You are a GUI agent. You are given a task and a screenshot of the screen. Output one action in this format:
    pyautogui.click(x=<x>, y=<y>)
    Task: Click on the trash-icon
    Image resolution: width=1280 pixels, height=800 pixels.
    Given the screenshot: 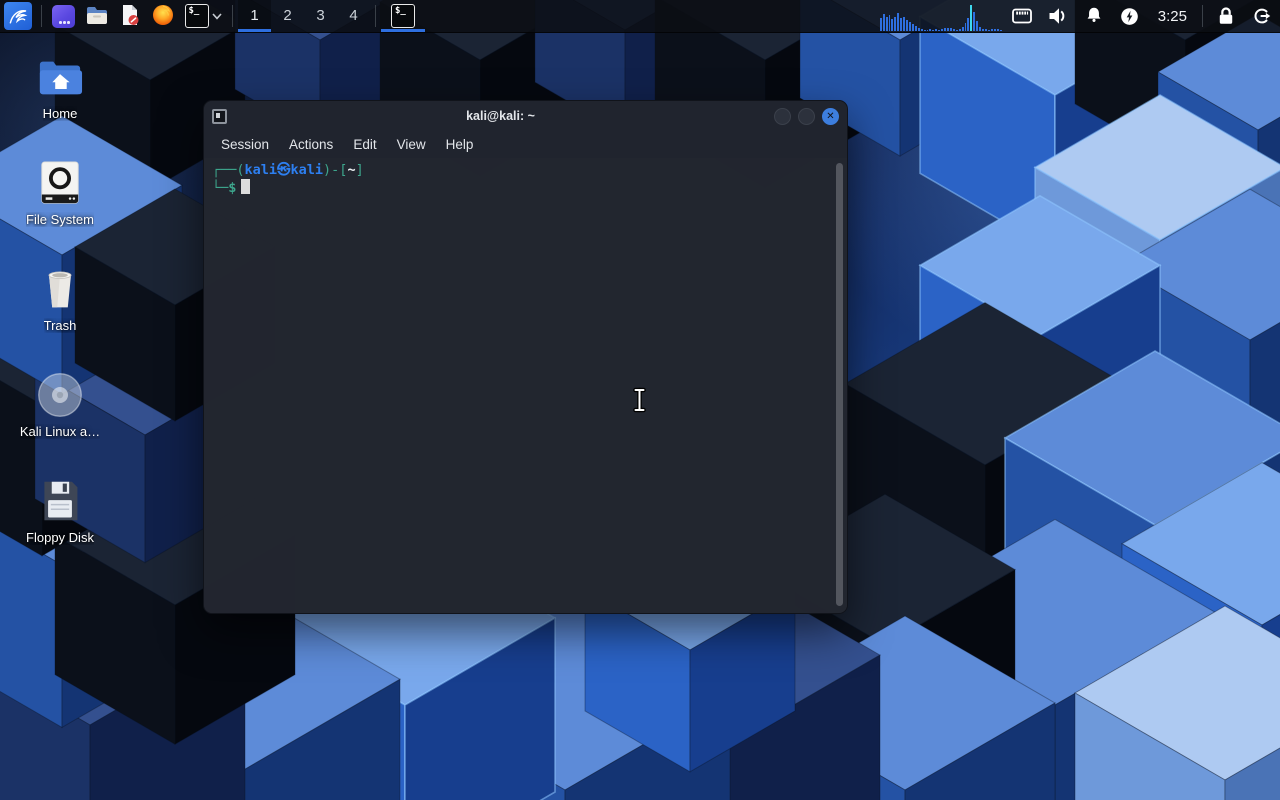 What is the action you would take?
    pyautogui.click(x=60, y=289)
    